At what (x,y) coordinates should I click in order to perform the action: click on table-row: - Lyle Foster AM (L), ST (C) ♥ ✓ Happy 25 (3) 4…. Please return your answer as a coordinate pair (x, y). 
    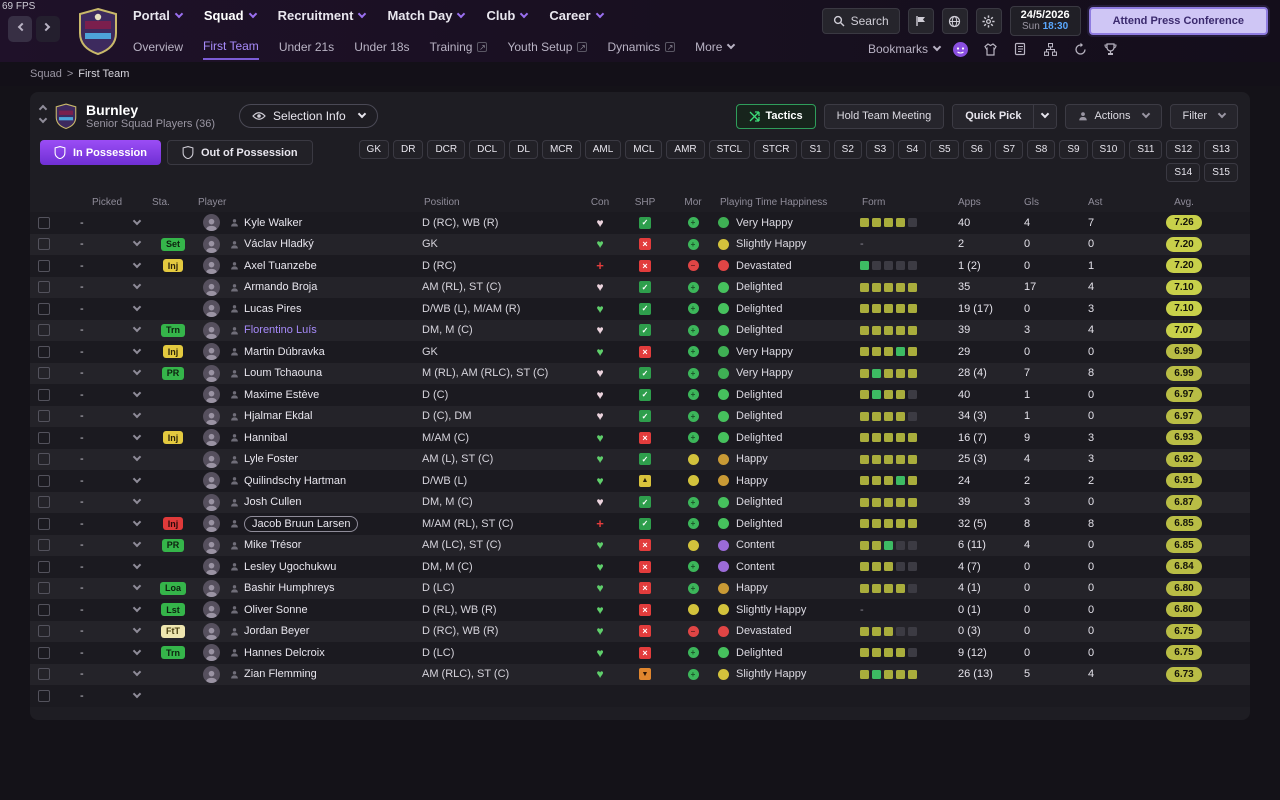
    Looking at the image, I should click on (640, 459).